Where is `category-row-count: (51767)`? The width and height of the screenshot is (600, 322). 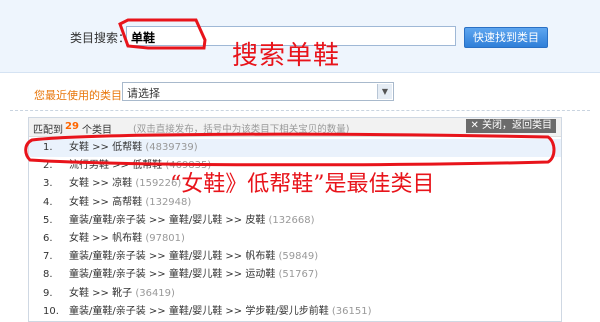
category-row-count: (51767) is located at coordinates (298, 275).